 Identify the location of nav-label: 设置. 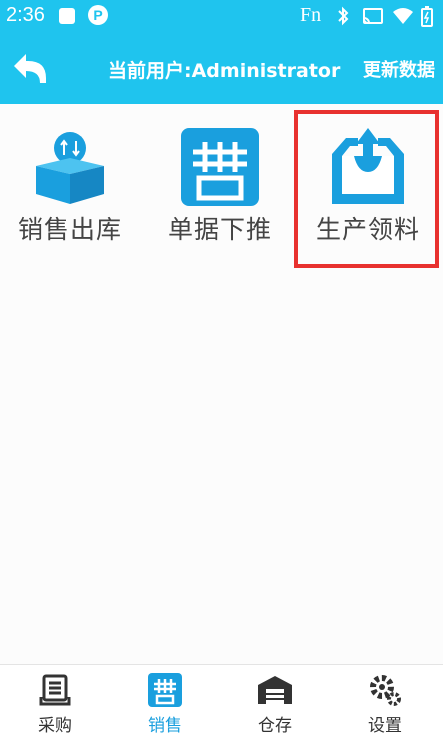
(385, 726).